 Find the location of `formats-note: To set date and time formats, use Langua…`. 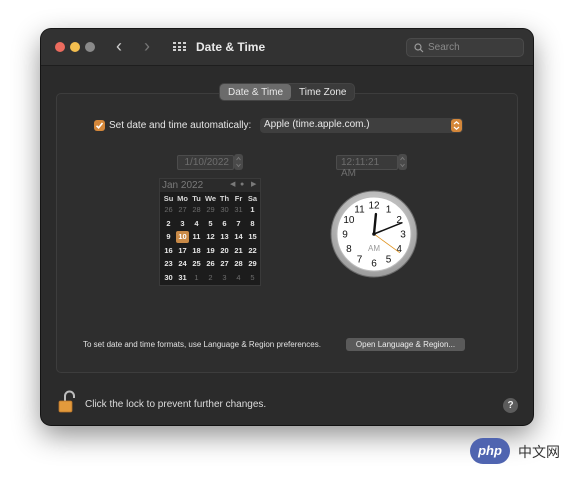

formats-note: To set date and time formats, use Langua… is located at coordinates (202, 344).